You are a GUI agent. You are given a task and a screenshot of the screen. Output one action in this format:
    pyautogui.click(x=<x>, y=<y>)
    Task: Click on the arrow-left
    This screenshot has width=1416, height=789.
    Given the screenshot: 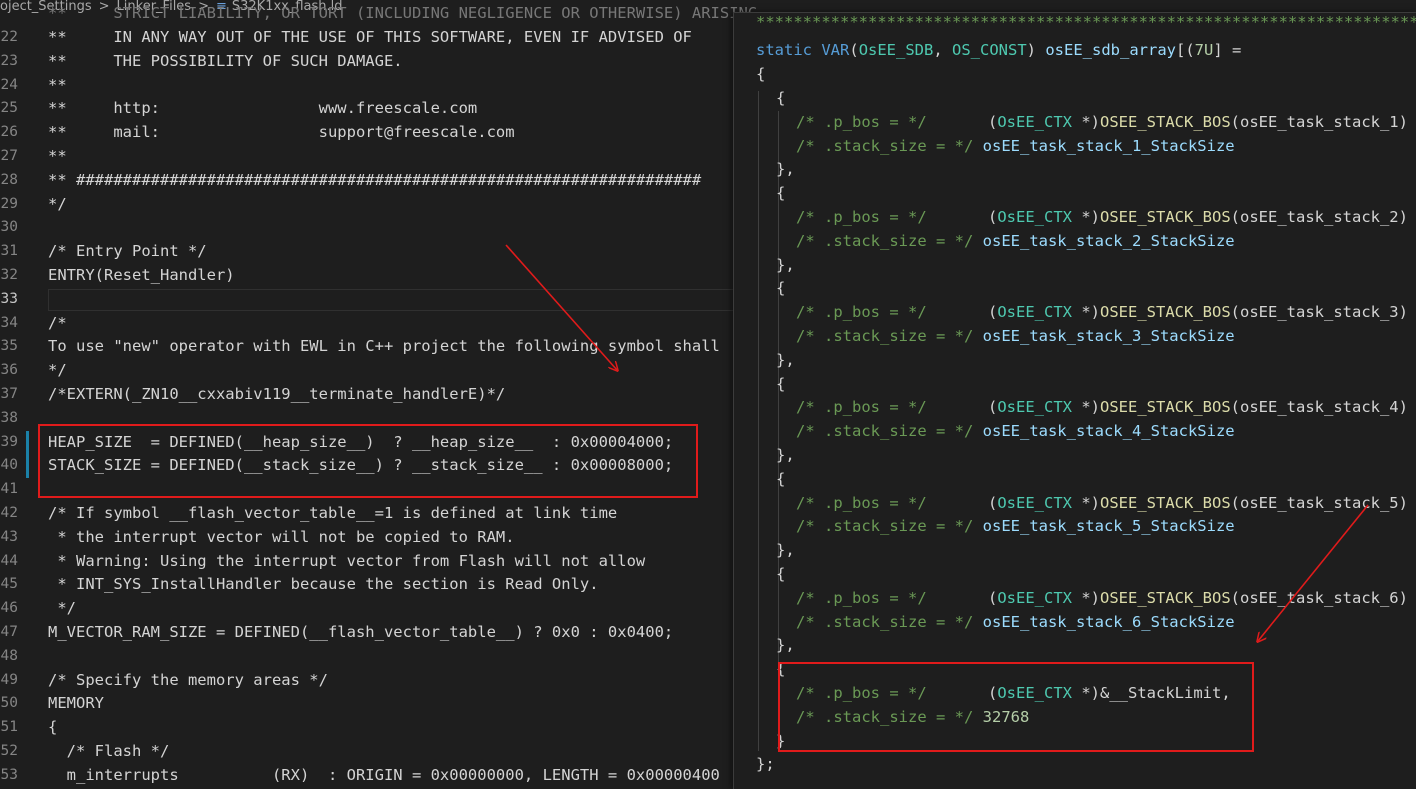 What is the action you would take?
    pyautogui.click(x=561, y=307)
    